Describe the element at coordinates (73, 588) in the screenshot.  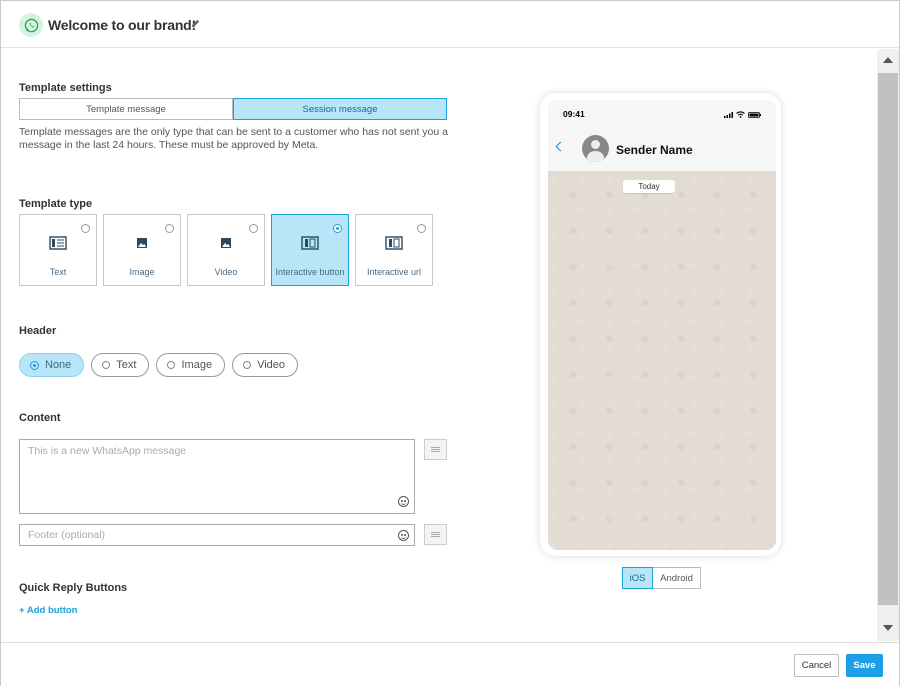
I see `quick-reply-label: Quick Reply Buttons` at that location.